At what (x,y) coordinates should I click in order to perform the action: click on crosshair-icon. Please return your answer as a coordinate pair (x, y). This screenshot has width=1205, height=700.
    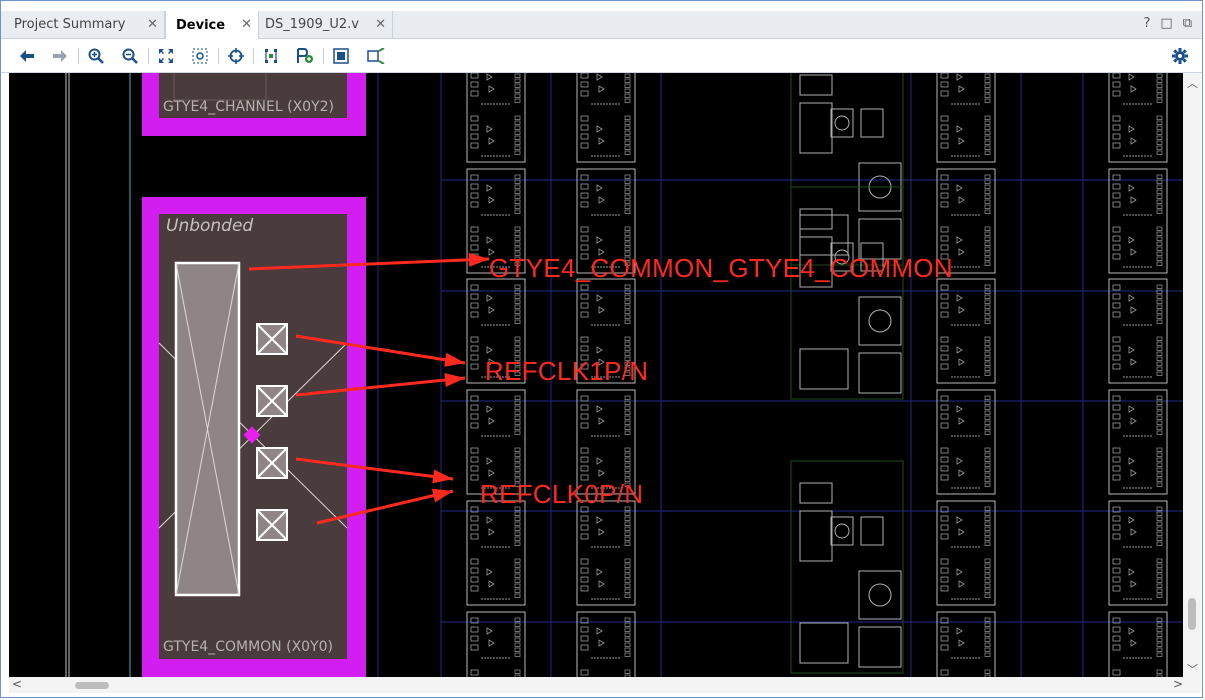
    Looking at the image, I should click on (236, 56).